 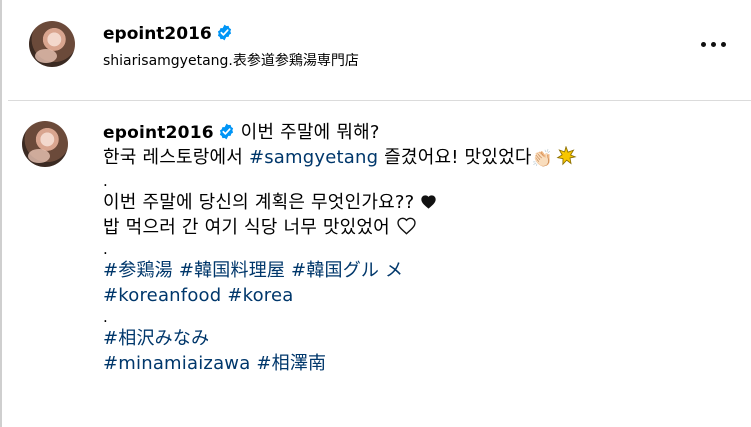 I want to click on hashtag-link: #samgyetang, so click(x=313, y=157).